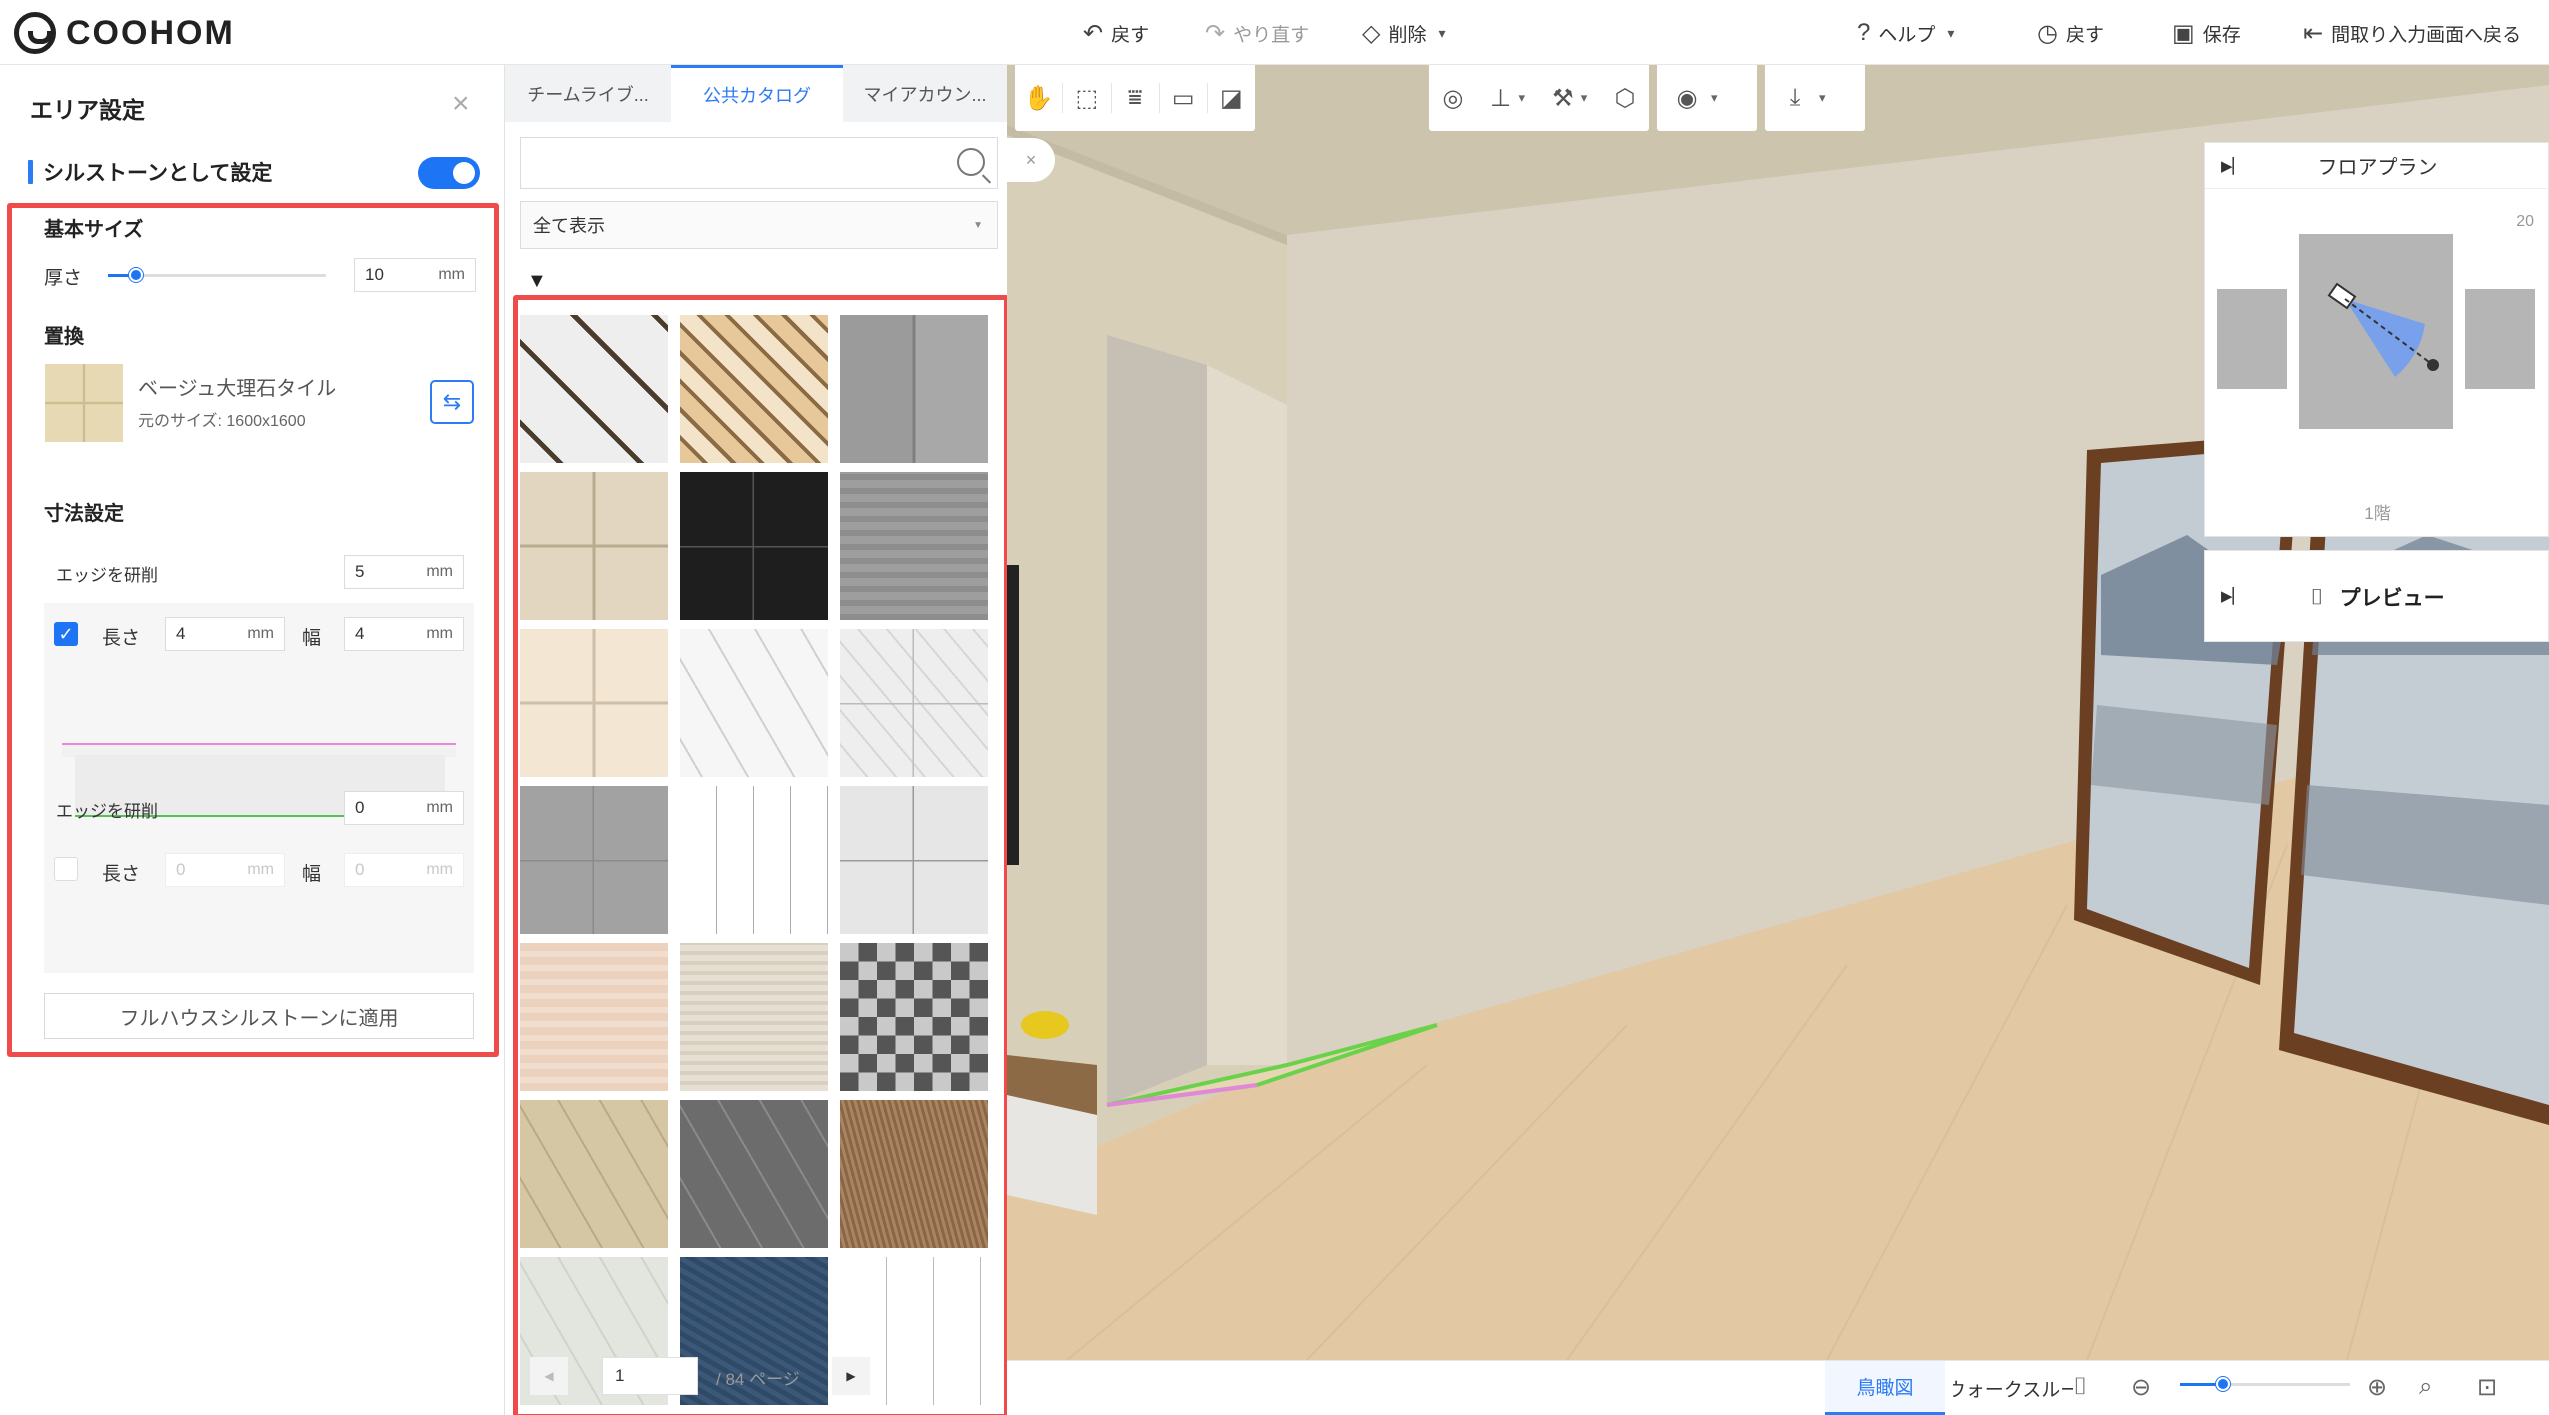 The image size is (2549, 1415). Describe the element at coordinates (1687, 98) in the screenshot. I see `eye-icon: ◉` at that location.